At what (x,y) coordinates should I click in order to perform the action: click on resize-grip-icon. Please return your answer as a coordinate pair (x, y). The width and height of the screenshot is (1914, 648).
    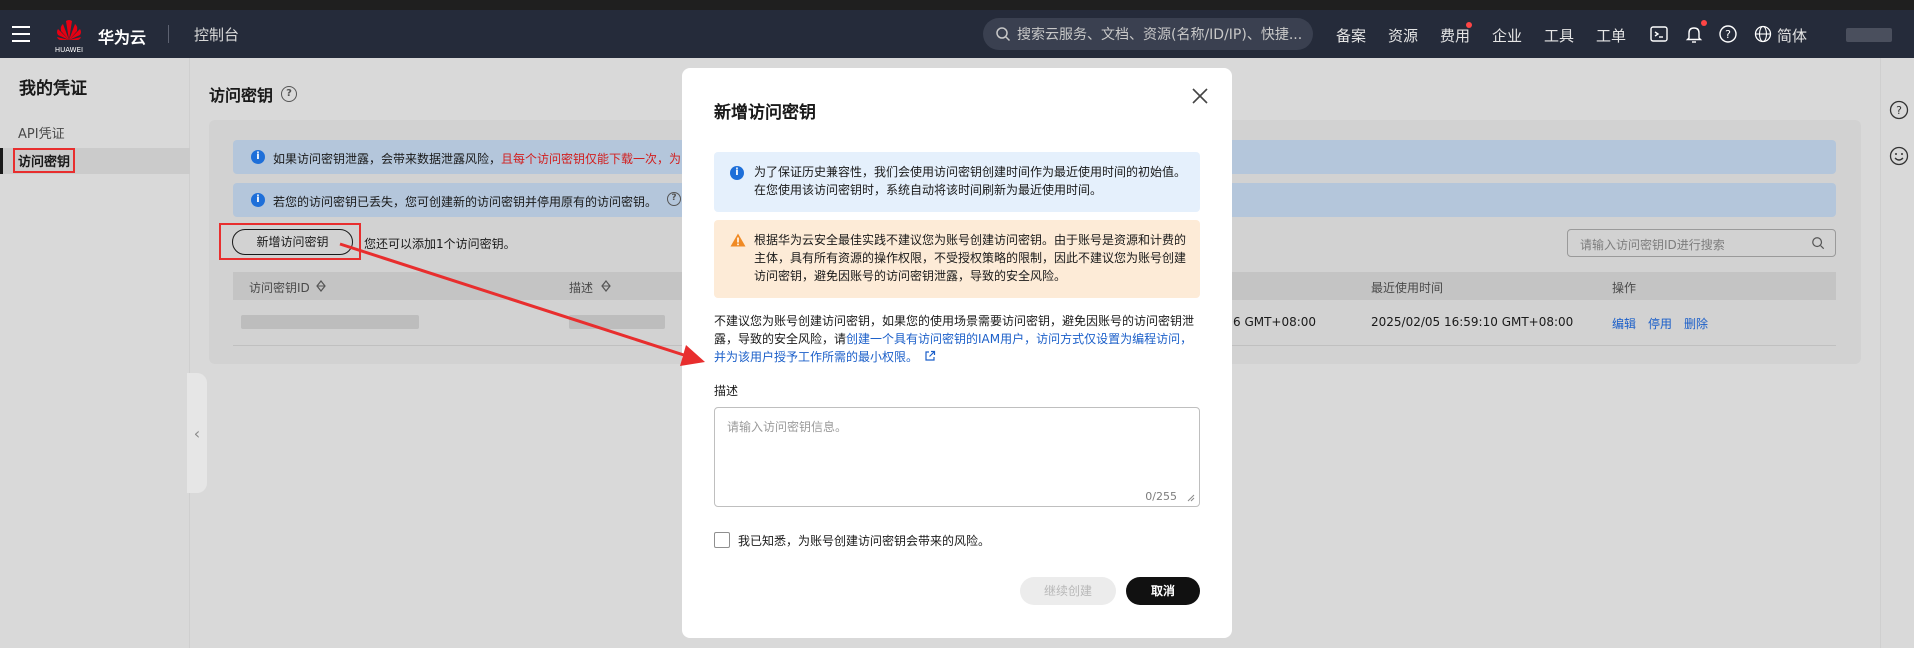
    Looking at the image, I should click on (1191, 498).